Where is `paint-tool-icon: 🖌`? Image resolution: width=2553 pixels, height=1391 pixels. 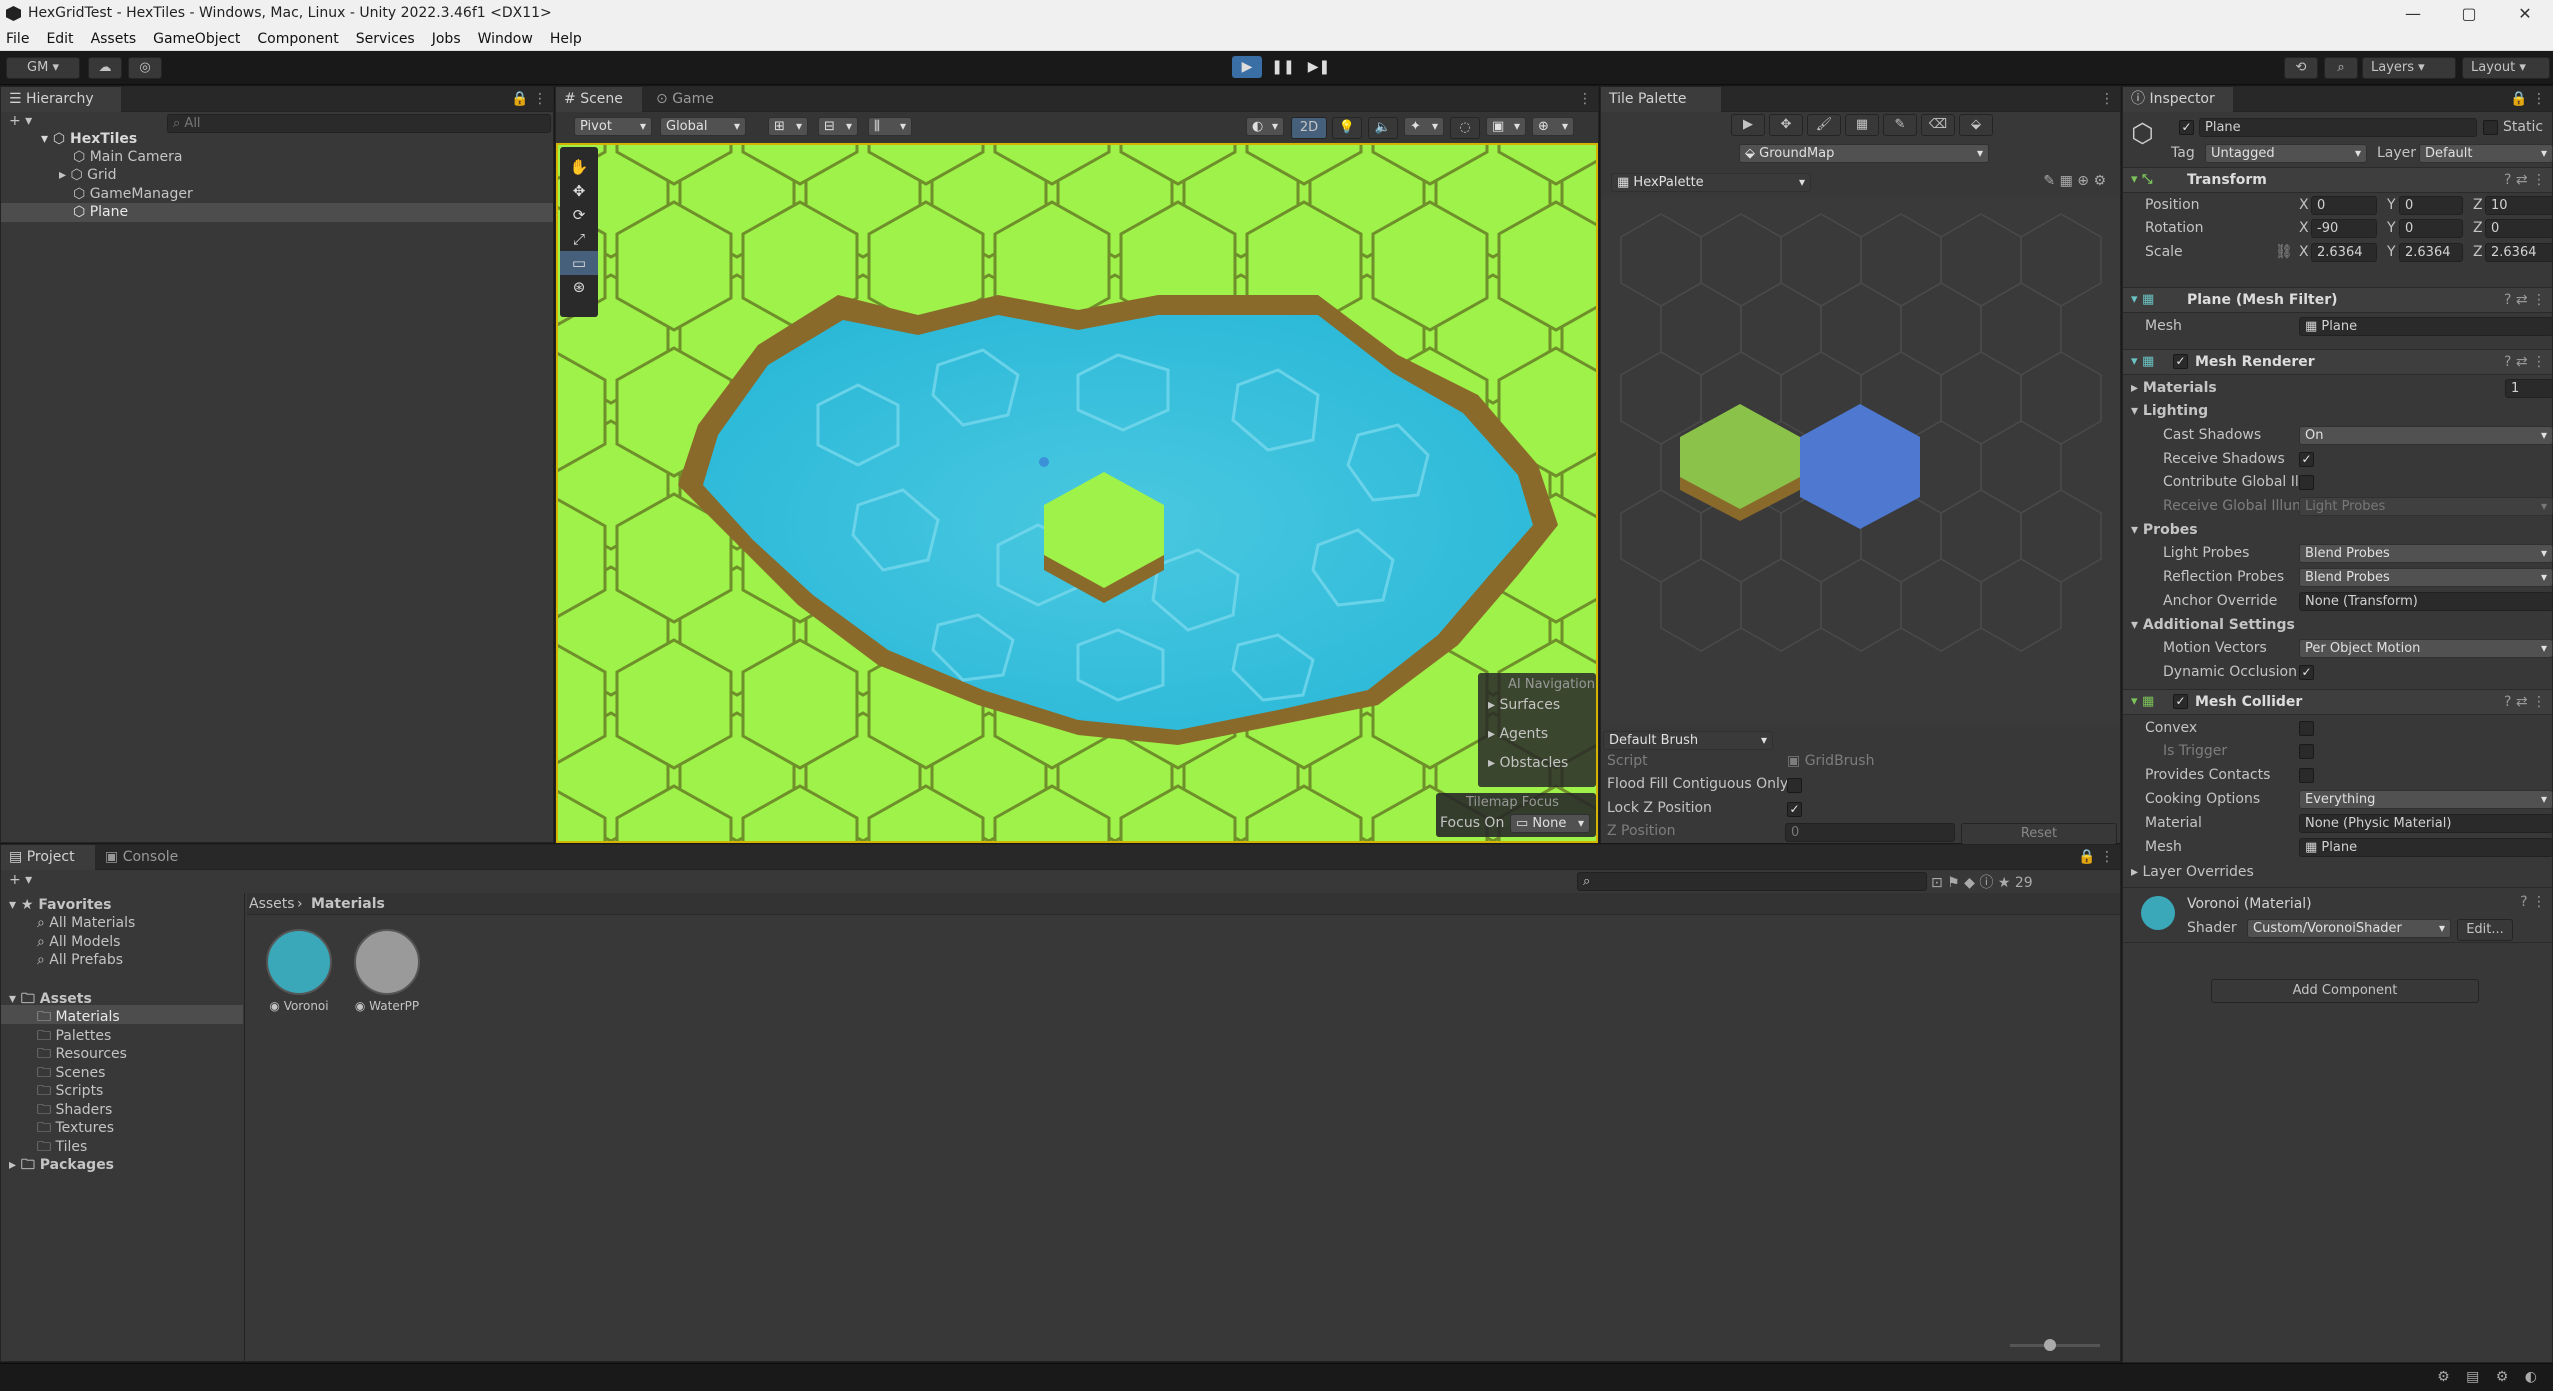 paint-tool-icon: 🖌 is located at coordinates (1824, 125).